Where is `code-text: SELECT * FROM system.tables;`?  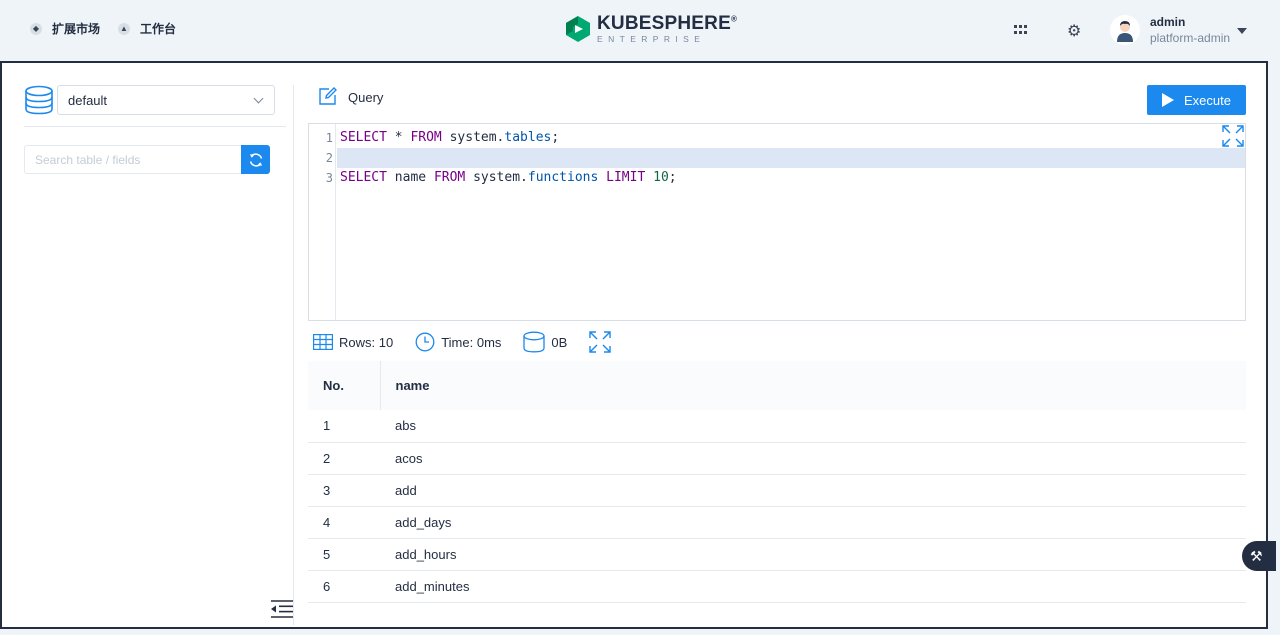
code-text: SELECT * FROM system.tables; is located at coordinates (450, 137).